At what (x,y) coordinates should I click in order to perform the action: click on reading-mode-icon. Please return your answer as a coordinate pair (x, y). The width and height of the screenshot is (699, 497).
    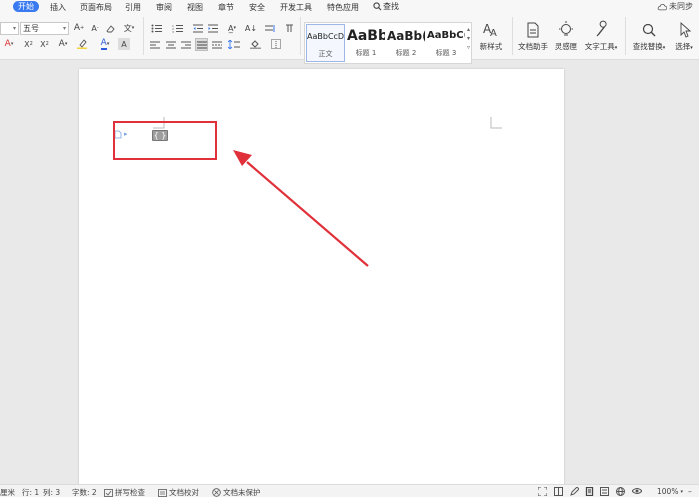
    Looking at the image, I should click on (558, 491).